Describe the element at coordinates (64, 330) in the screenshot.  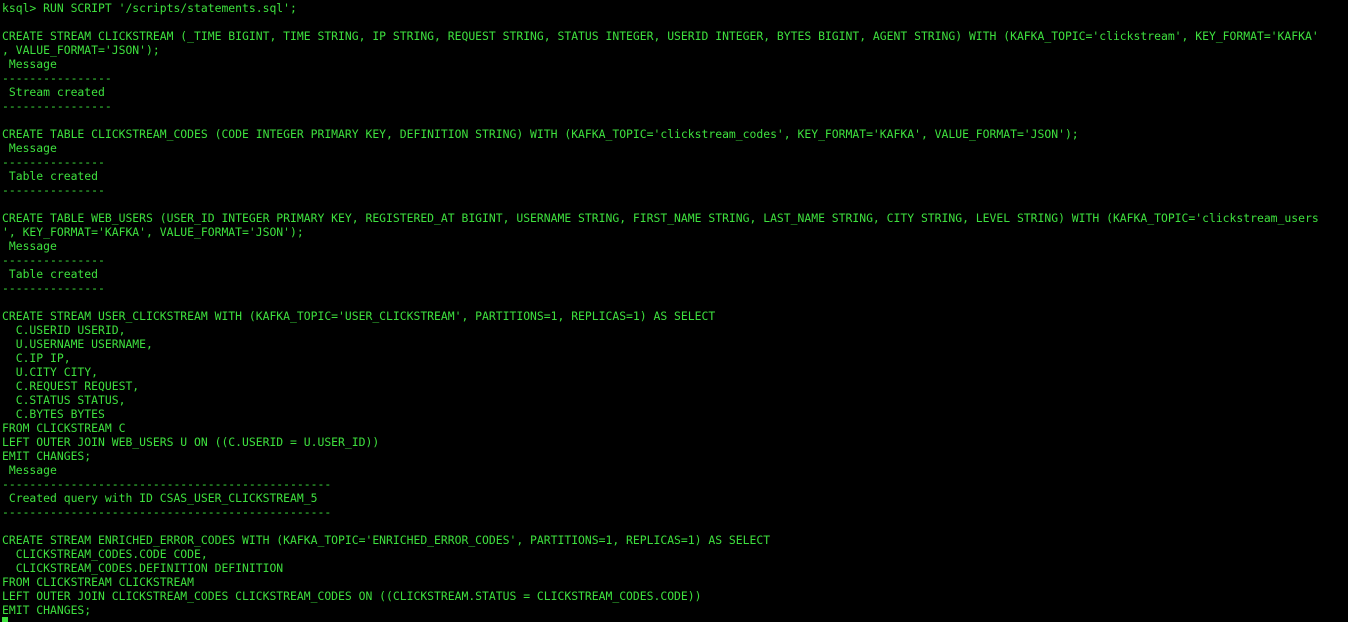
I see `output-line: C.USERID USERID,` at that location.